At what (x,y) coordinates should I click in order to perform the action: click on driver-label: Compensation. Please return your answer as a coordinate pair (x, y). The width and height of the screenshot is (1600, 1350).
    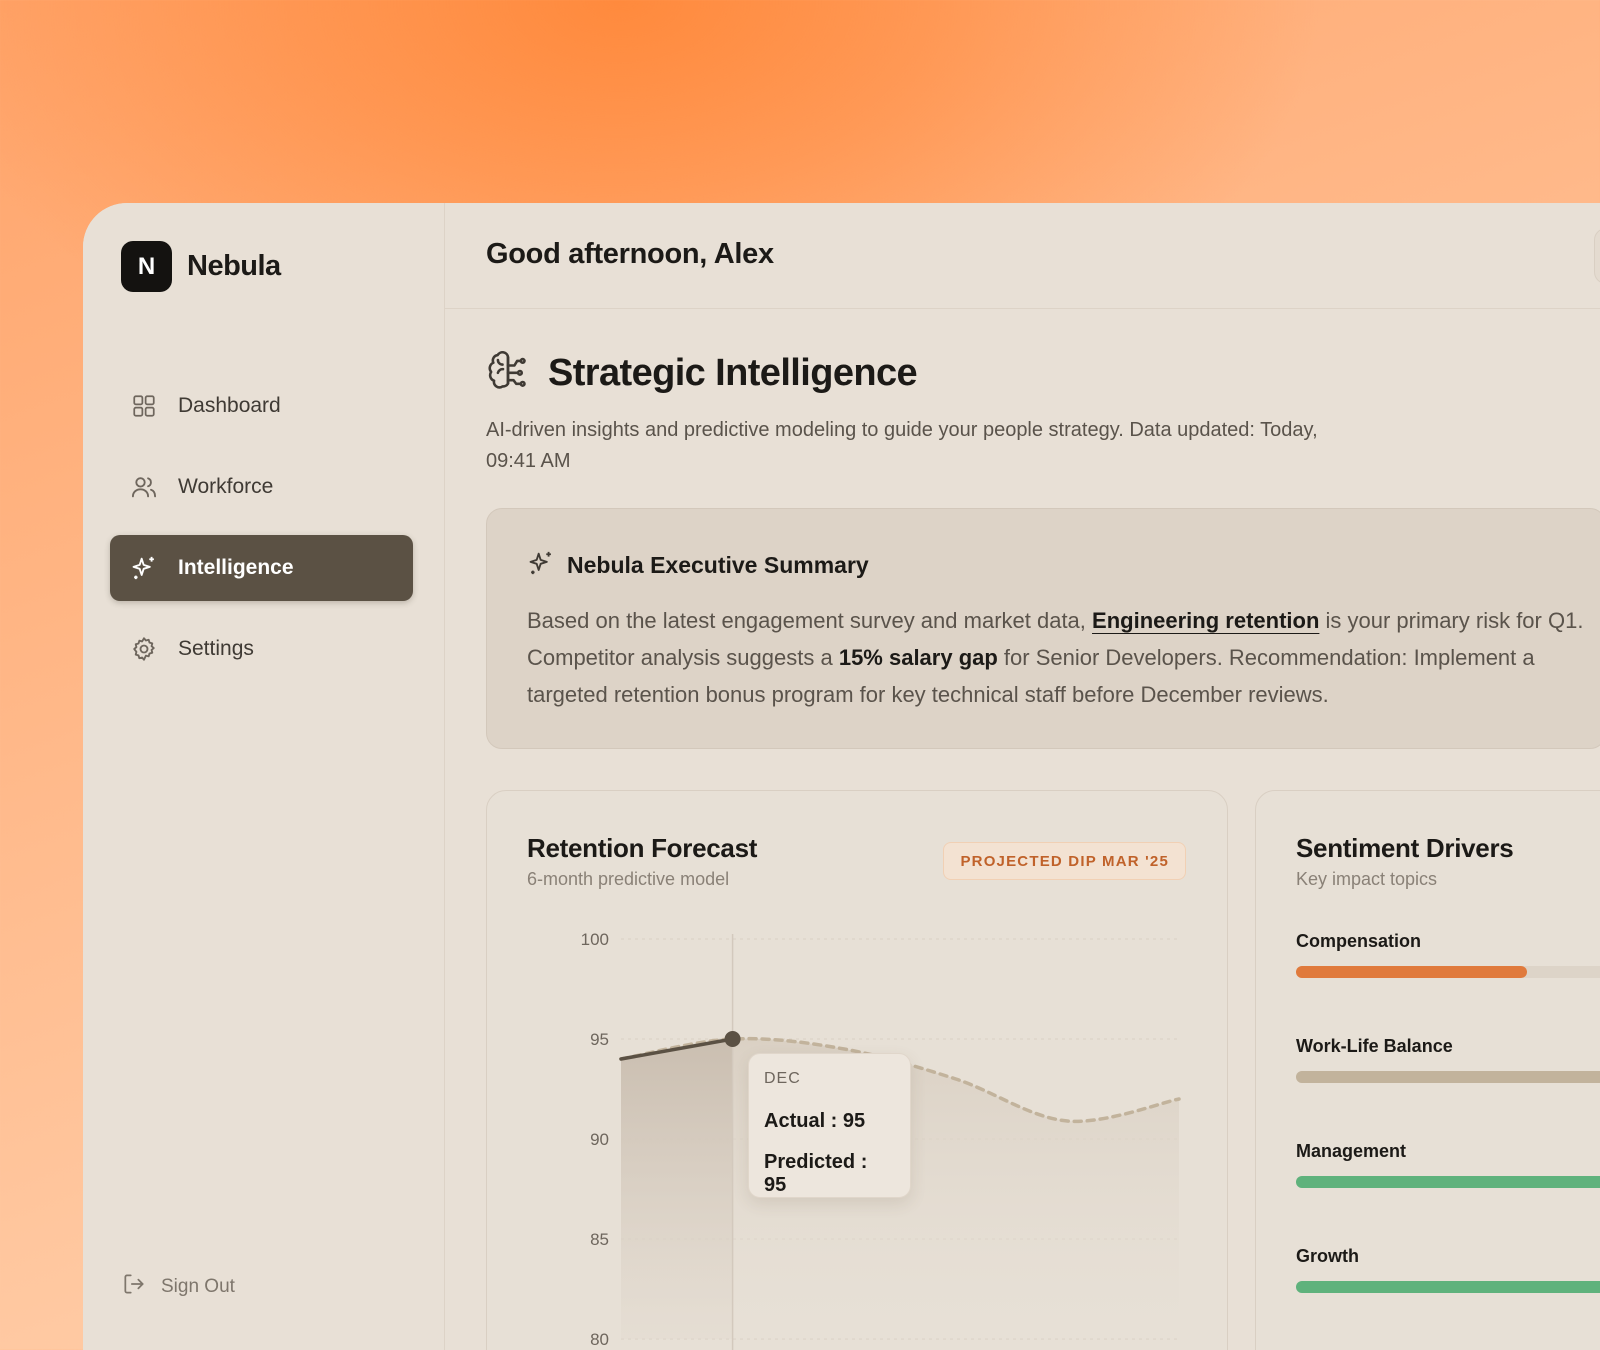
    Looking at the image, I should click on (1359, 941).